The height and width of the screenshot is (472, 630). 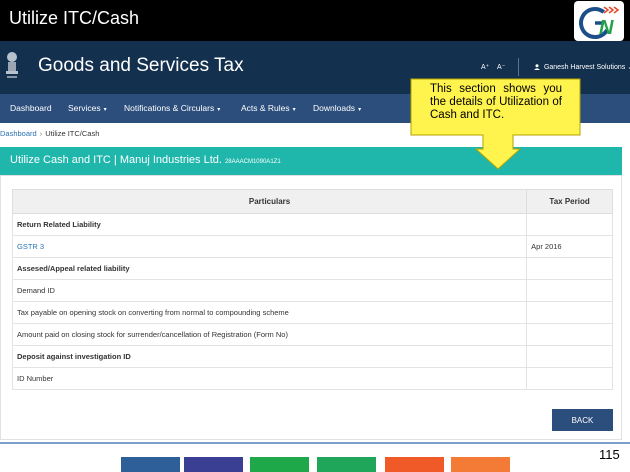 What do you see at coordinates (606, 28) in the screenshot?
I see `gsn-logo-letters: N` at bounding box center [606, 28].